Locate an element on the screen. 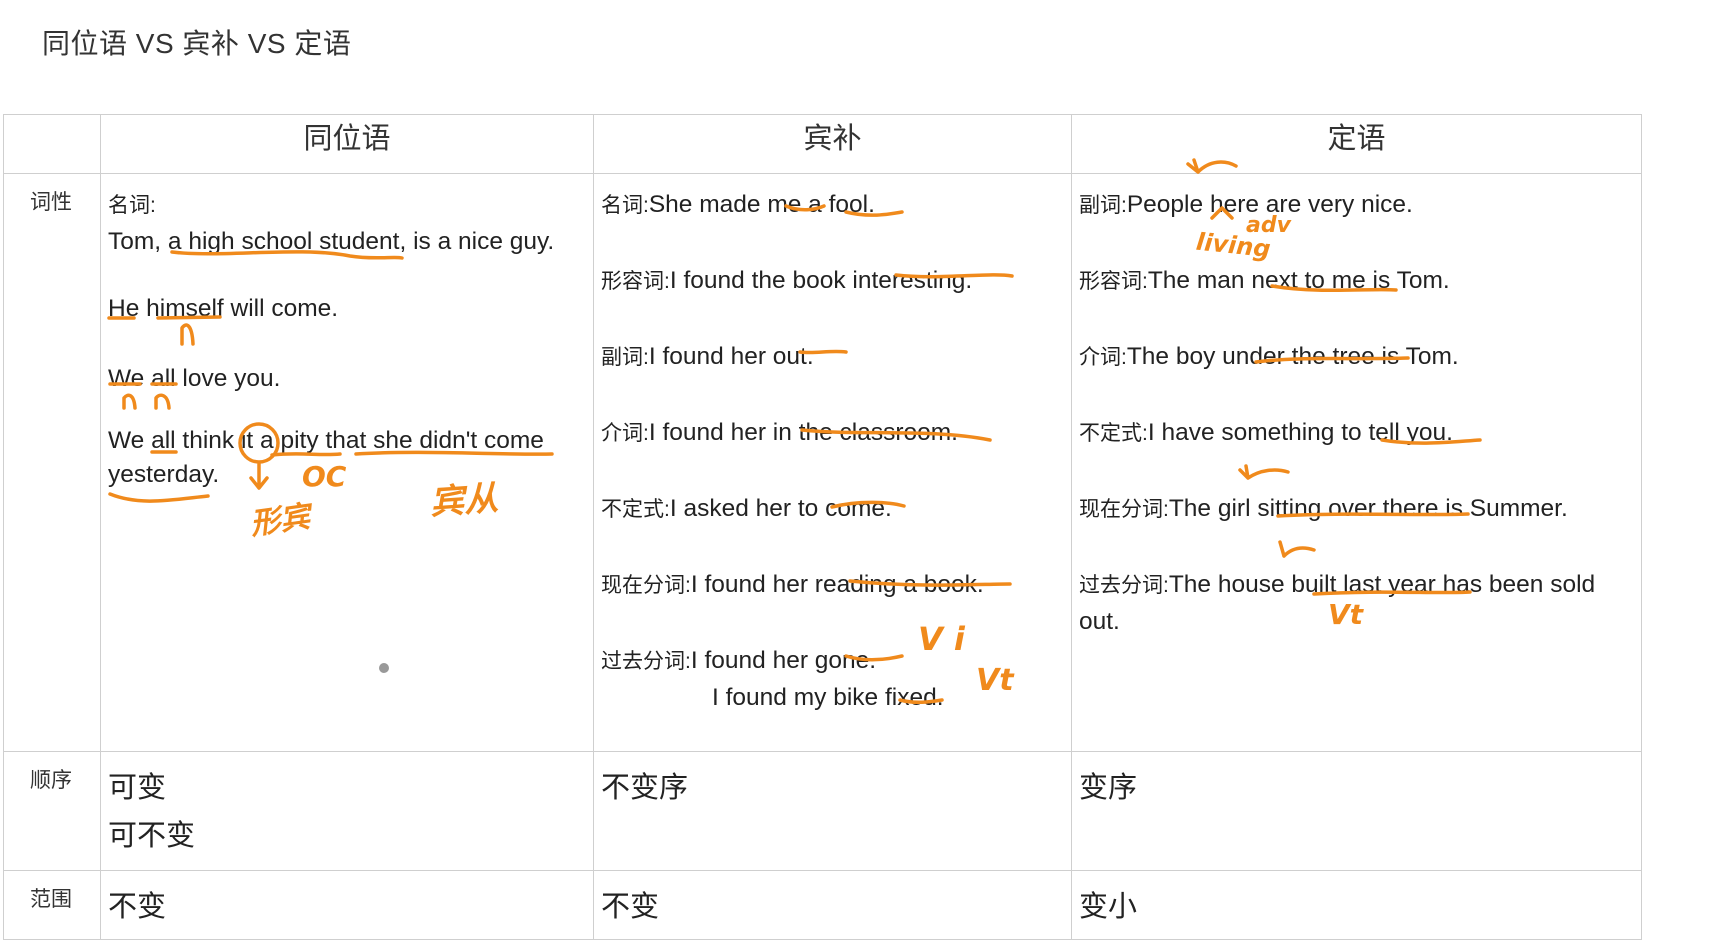 The height and width of the screenshot is (940, 1713). complement-example: 不定式:I asked her to come. is located at coordinates (746, 508).